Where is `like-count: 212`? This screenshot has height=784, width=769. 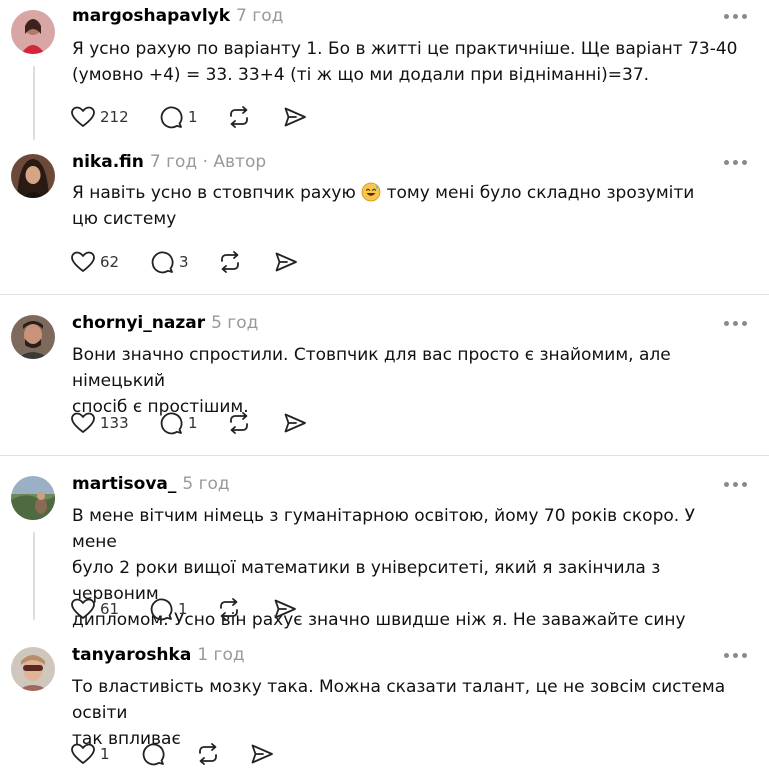 like-count: 212 is located at coordinates (114, 117).